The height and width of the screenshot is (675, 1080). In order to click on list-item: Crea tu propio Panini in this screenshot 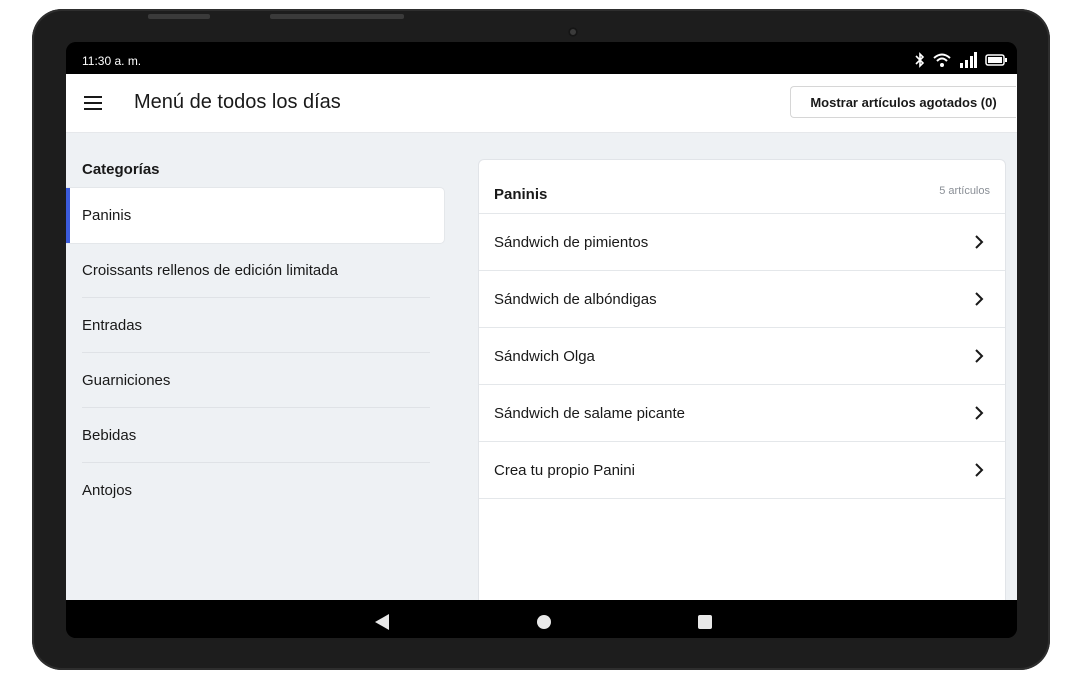, I will do `click(742, 470)`.